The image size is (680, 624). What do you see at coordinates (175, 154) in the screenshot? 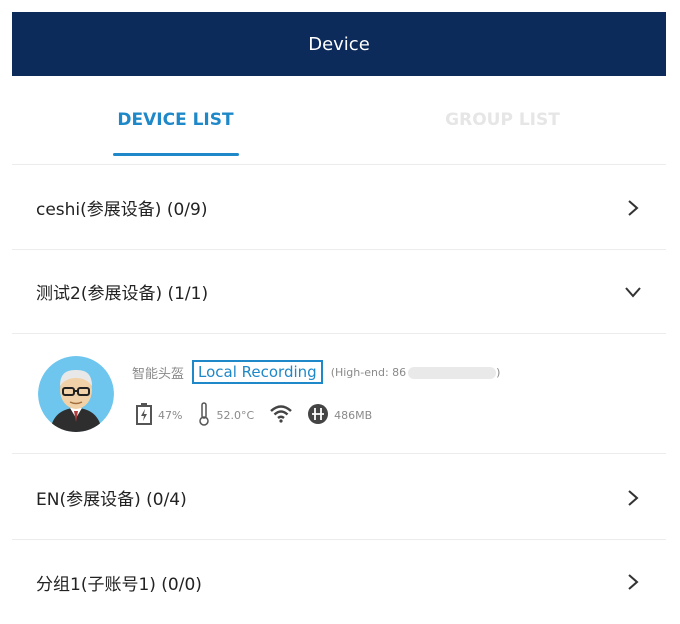
I see `active-tab-indicator` at bounding box center [175, 154].